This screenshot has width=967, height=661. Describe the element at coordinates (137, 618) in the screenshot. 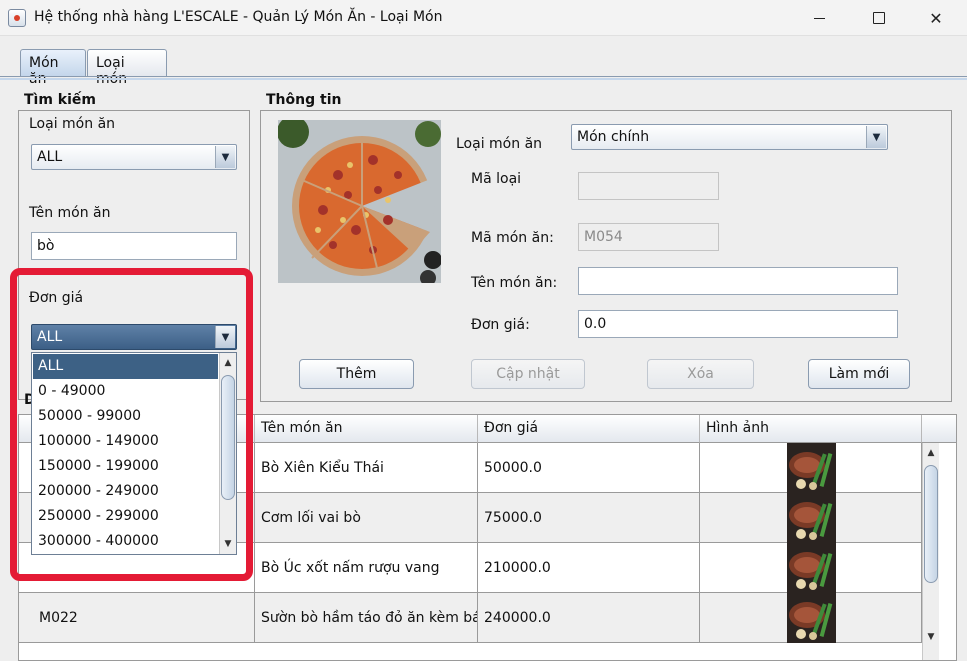

I see `cell-code: M022` at that location.